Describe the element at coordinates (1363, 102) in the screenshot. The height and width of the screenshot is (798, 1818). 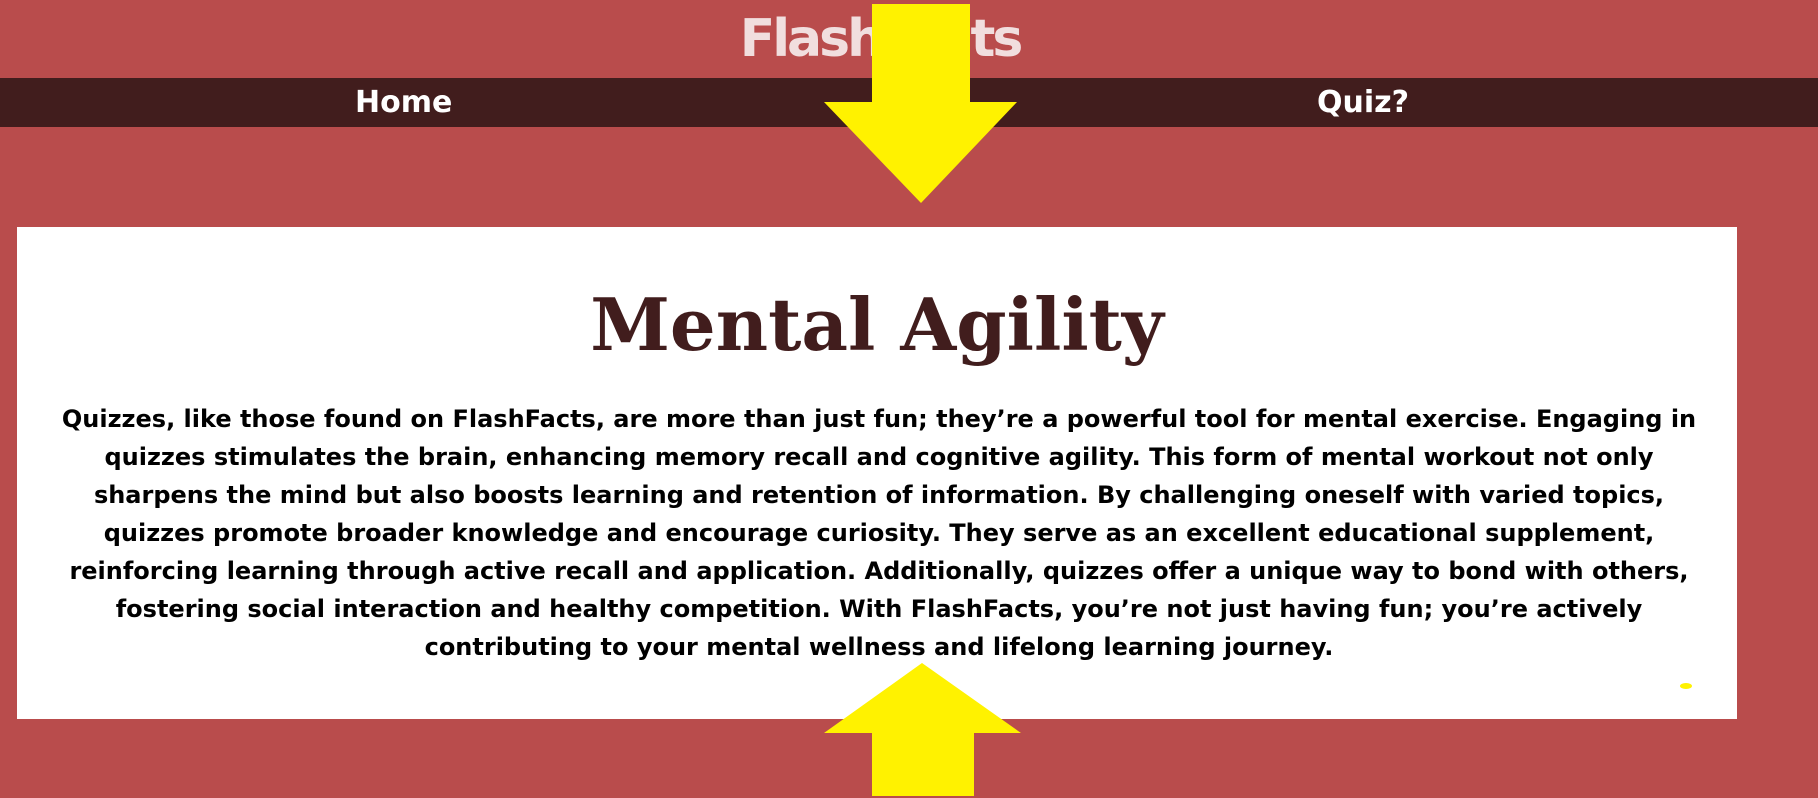
I see `nav-link-quiz: Quiz?` at that location.